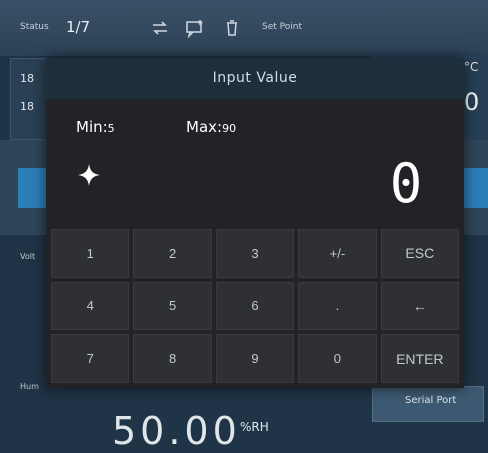 The height and width of the screenshot is (453, 488). Describe the element at coordinates (229, 128) in the screenshot. I see `max-value: 90` at that location.